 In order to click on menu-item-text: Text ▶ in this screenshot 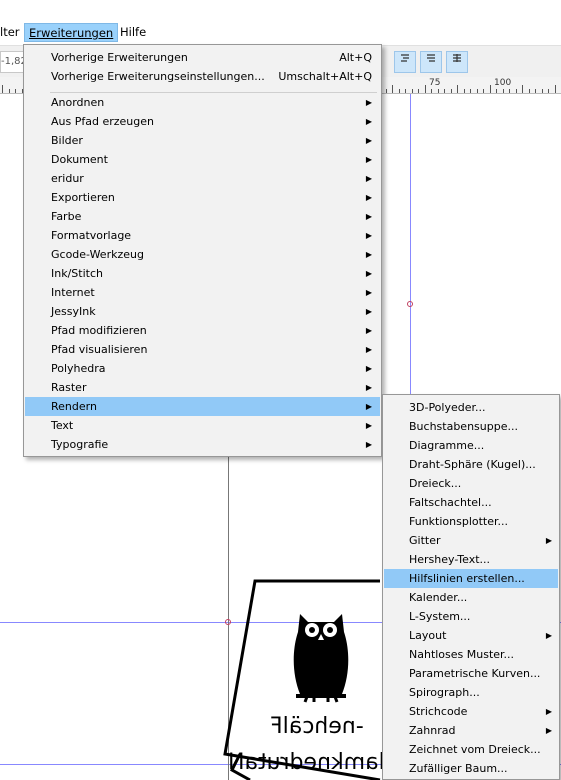, I will do `click(202, 425)`.